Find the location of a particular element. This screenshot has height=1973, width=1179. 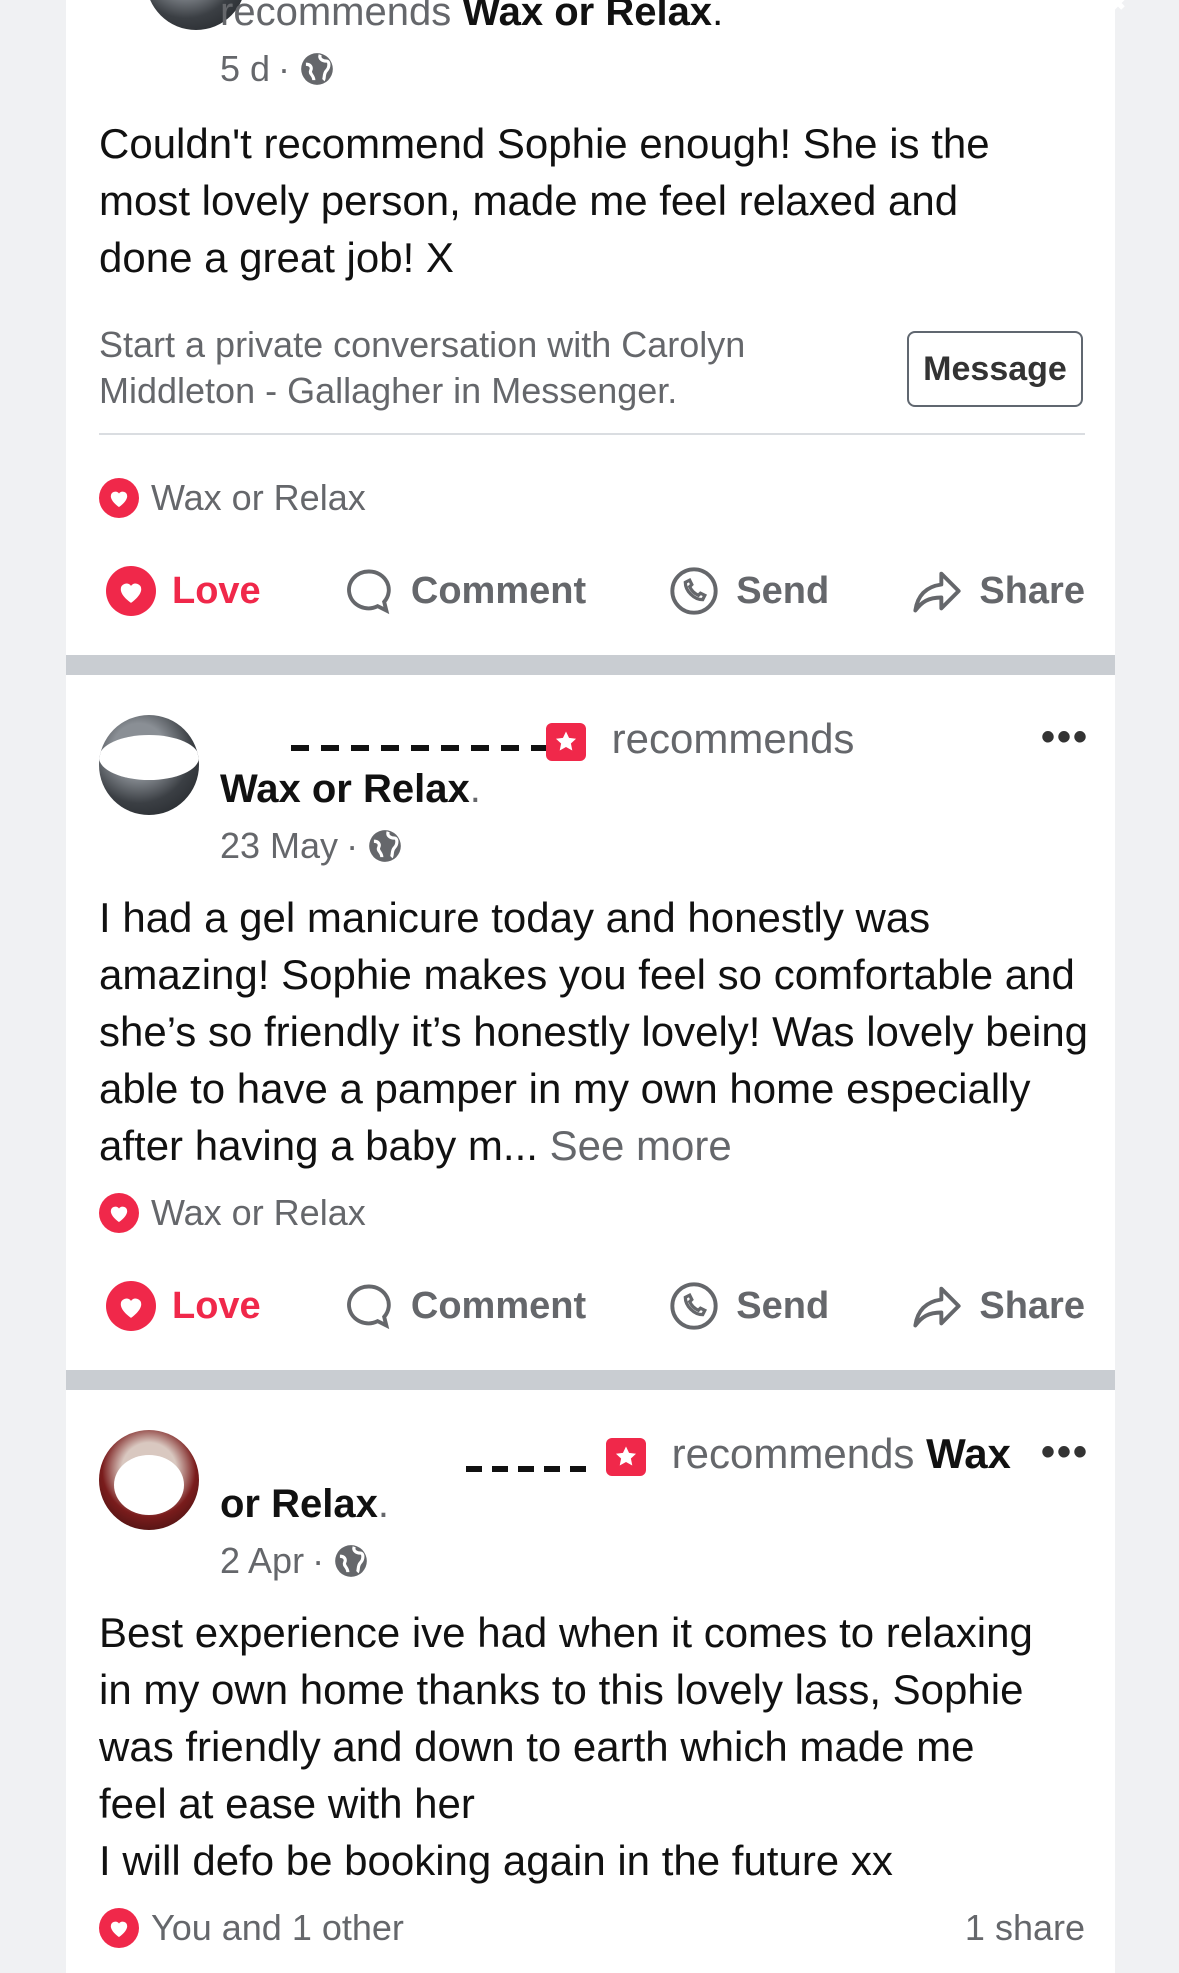

post1-message-prompt-line2: Middleton - Gallagher in Messenger. is located at coordinates (388, 390).